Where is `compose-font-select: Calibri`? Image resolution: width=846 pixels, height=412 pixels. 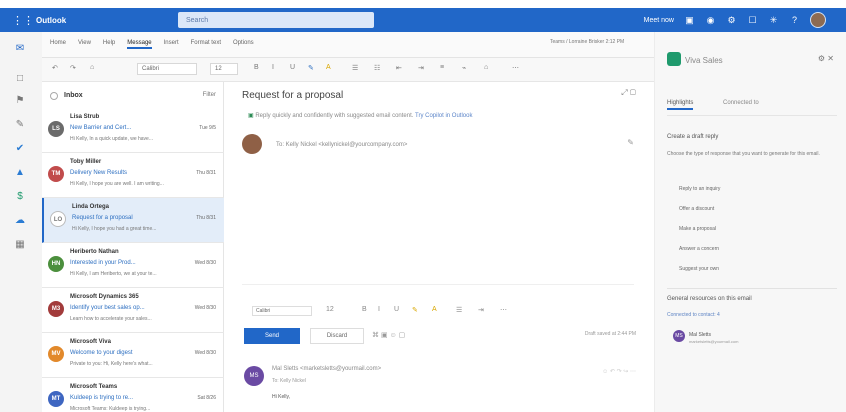 compose-font-select: Calibri is located at coordinates (282, 311).